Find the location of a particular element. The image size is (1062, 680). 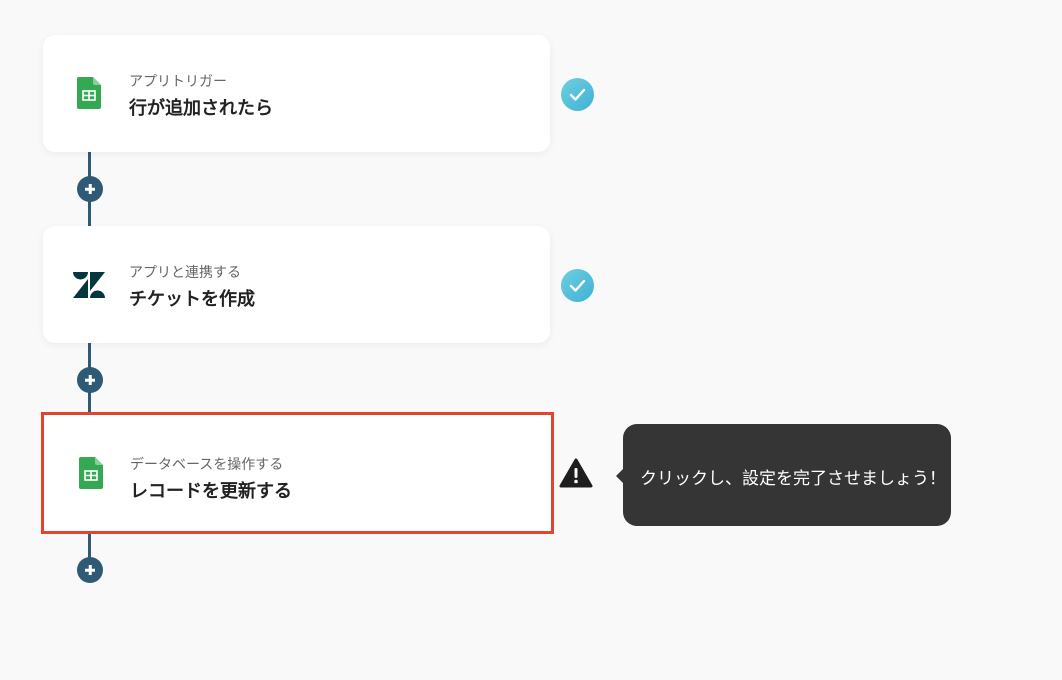

step-category-label: アプリトリガー is located at coordinates (178, 82).